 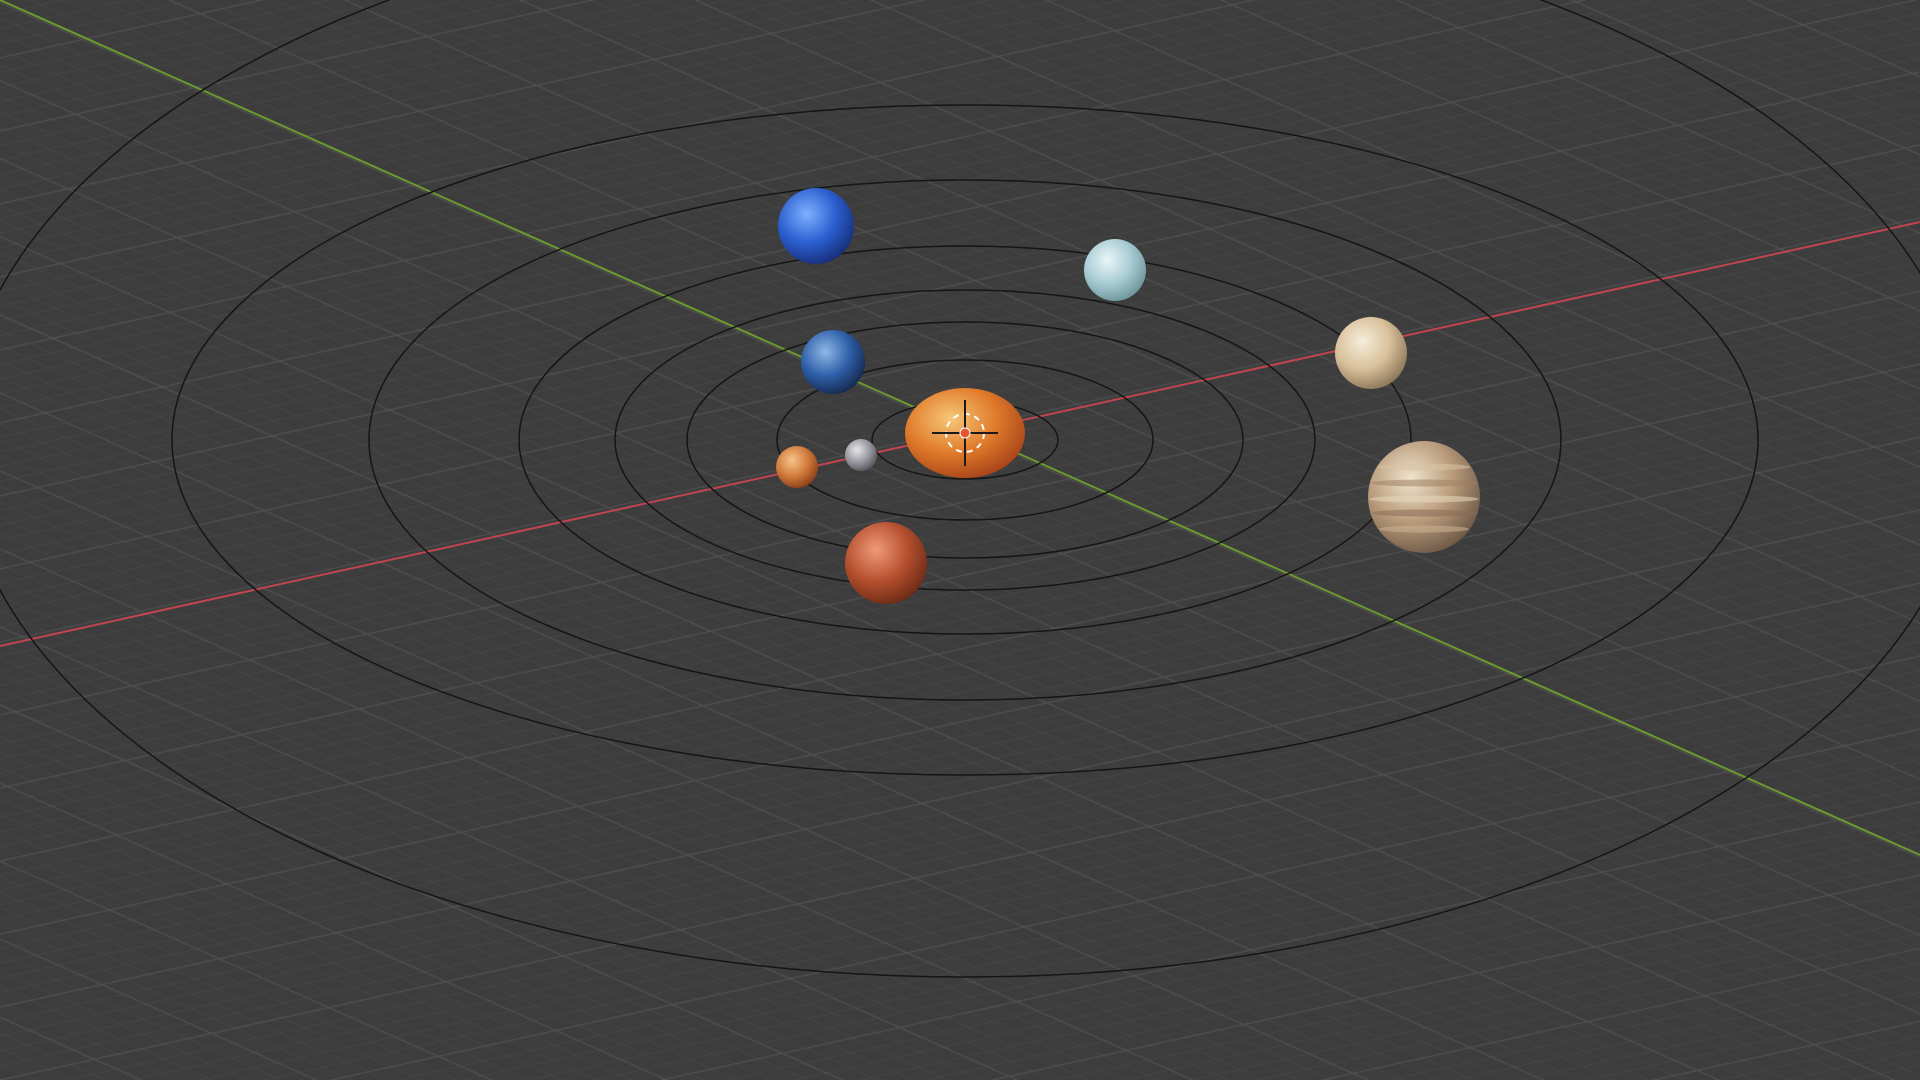 I want to click on venus-sphere-icon, so click(x=797, y=467).